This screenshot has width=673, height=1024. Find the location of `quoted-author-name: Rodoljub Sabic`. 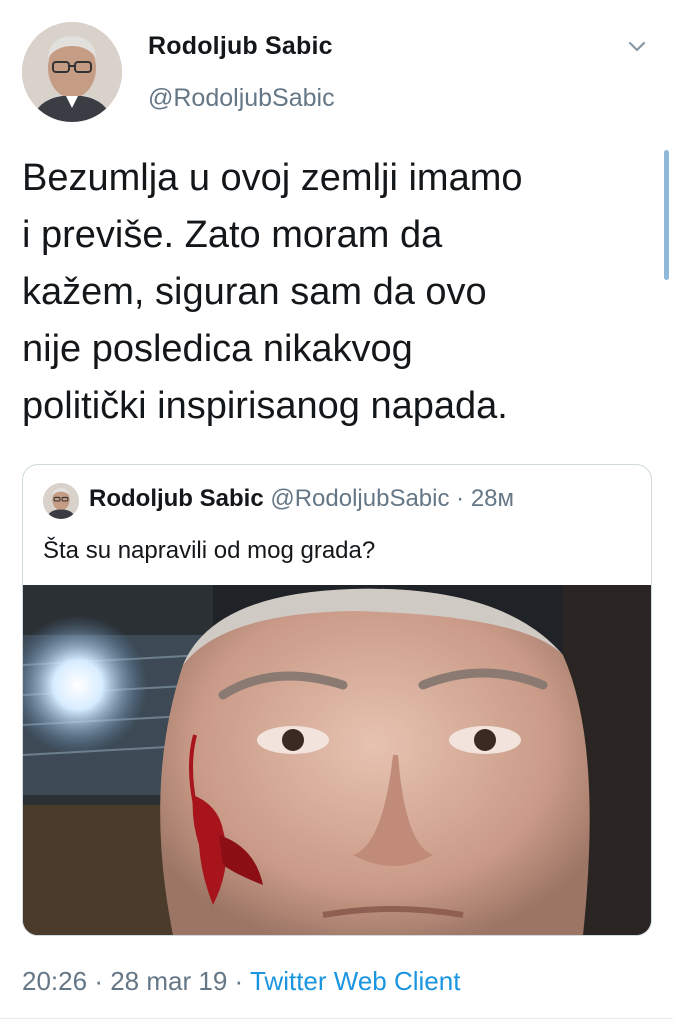

quoted-author-name: Rodoljub Sabic is located at coordinates (176, 498).